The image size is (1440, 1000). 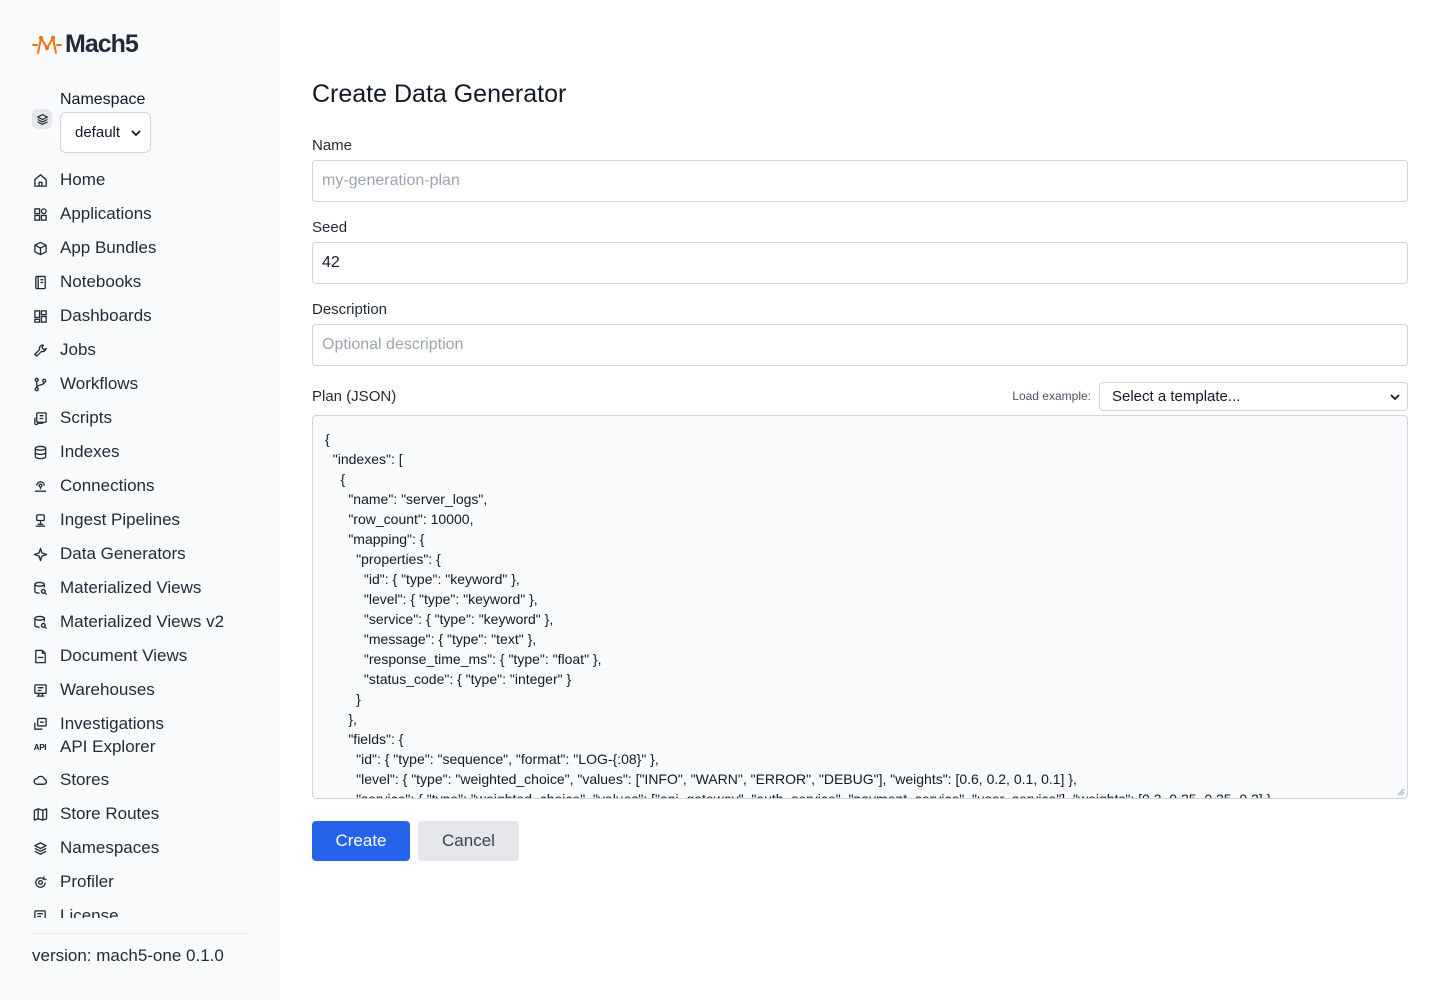 What do you see at coordinates (103, 99) in the screenshot?
I see `namespace-label: Namespace` at bounding box center [103, 99].